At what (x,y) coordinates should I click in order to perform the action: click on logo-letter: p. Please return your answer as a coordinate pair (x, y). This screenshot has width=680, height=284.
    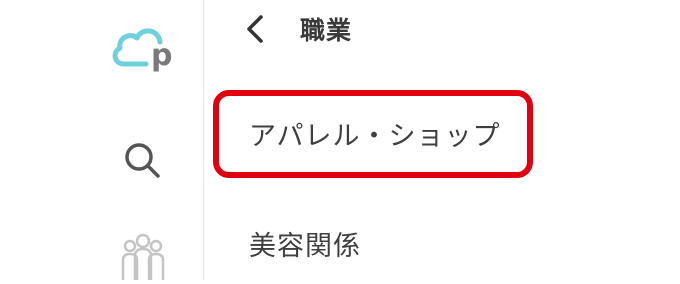
    Looking at the image, I should click on (161, 55).